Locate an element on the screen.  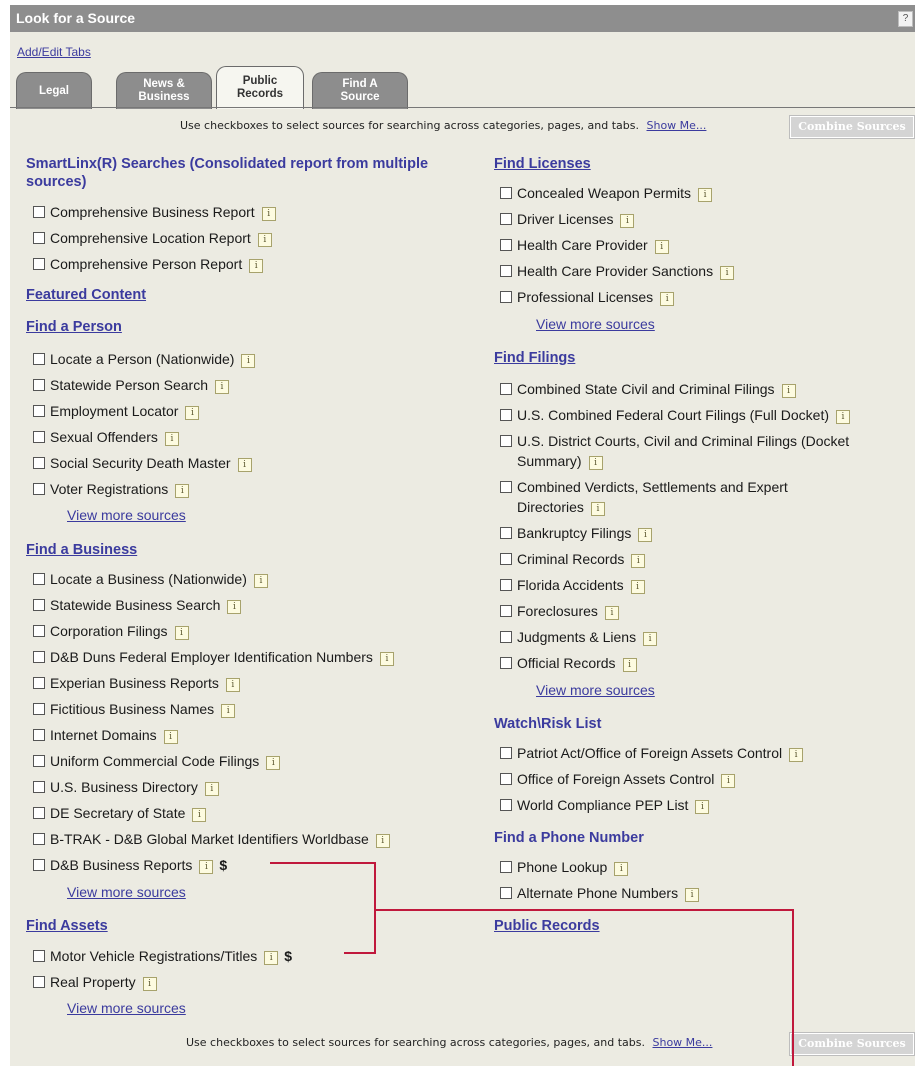
public-records-link: Public Records is located at coordinates (547, 926).